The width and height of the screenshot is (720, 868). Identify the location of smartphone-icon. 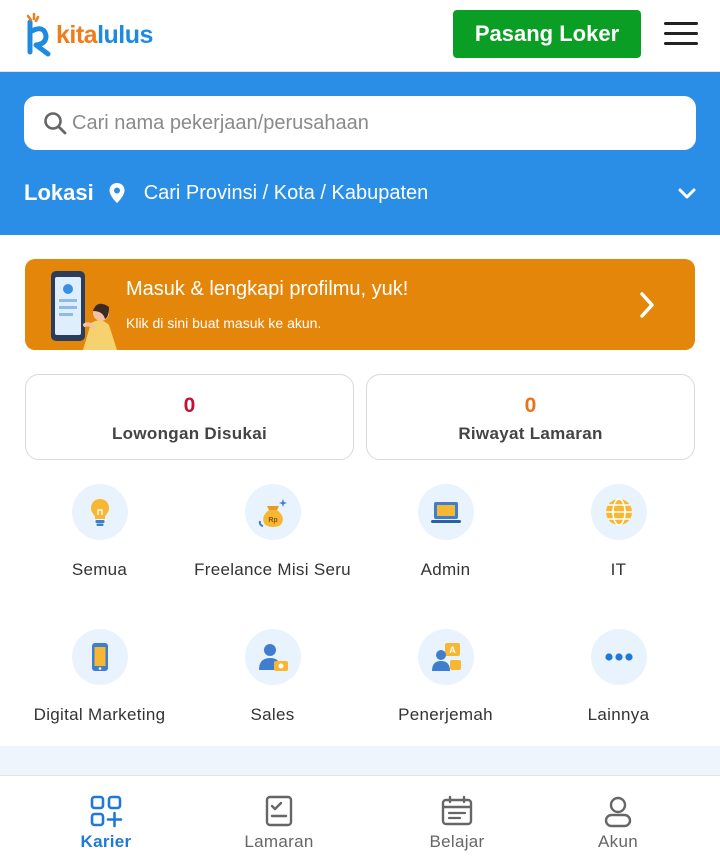
(99, 657).